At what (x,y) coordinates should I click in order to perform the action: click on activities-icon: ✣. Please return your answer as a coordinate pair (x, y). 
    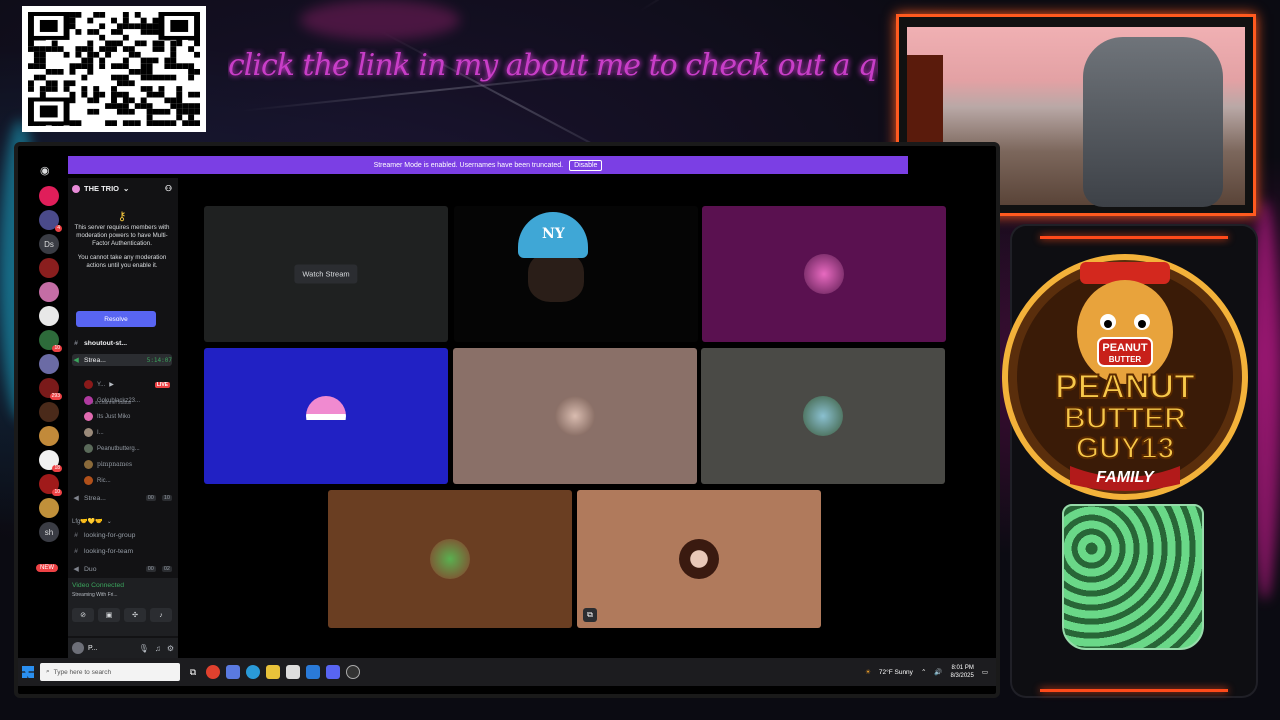
    Looking at the image, I should click on (135, 615).